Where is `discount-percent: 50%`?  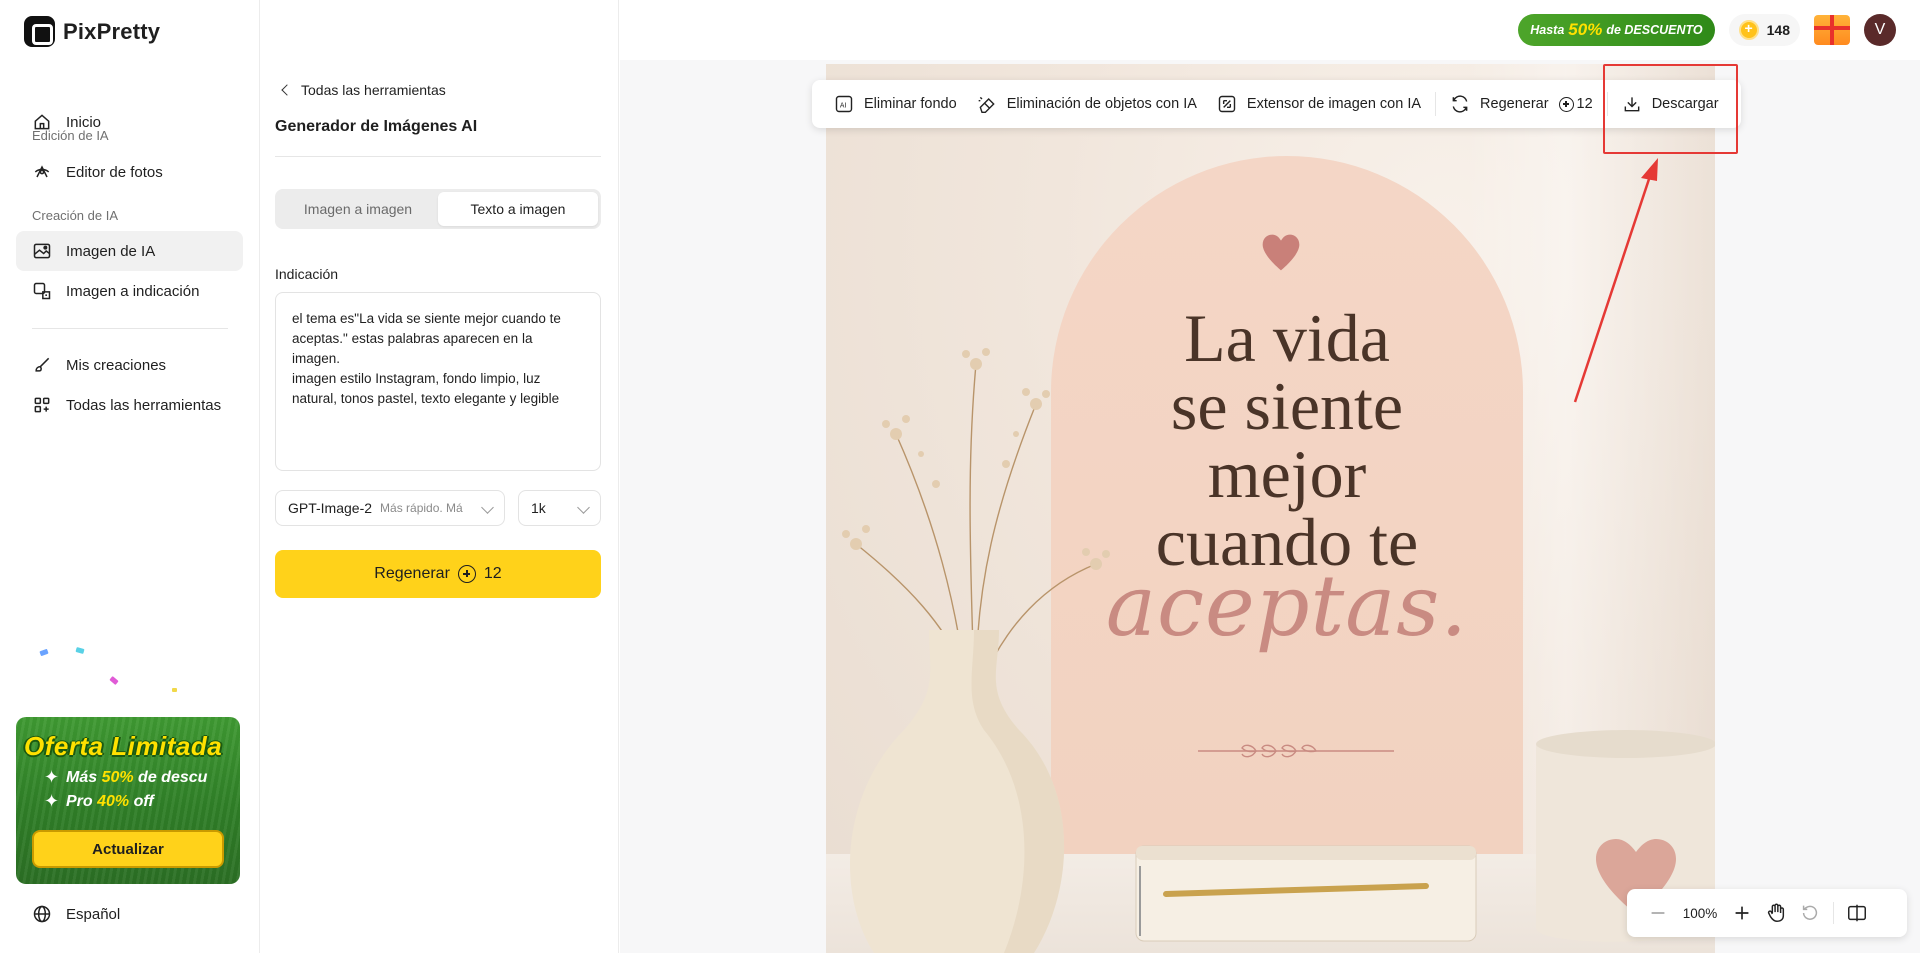
discount-percent: 50% is located at coordinates (1585, 29).